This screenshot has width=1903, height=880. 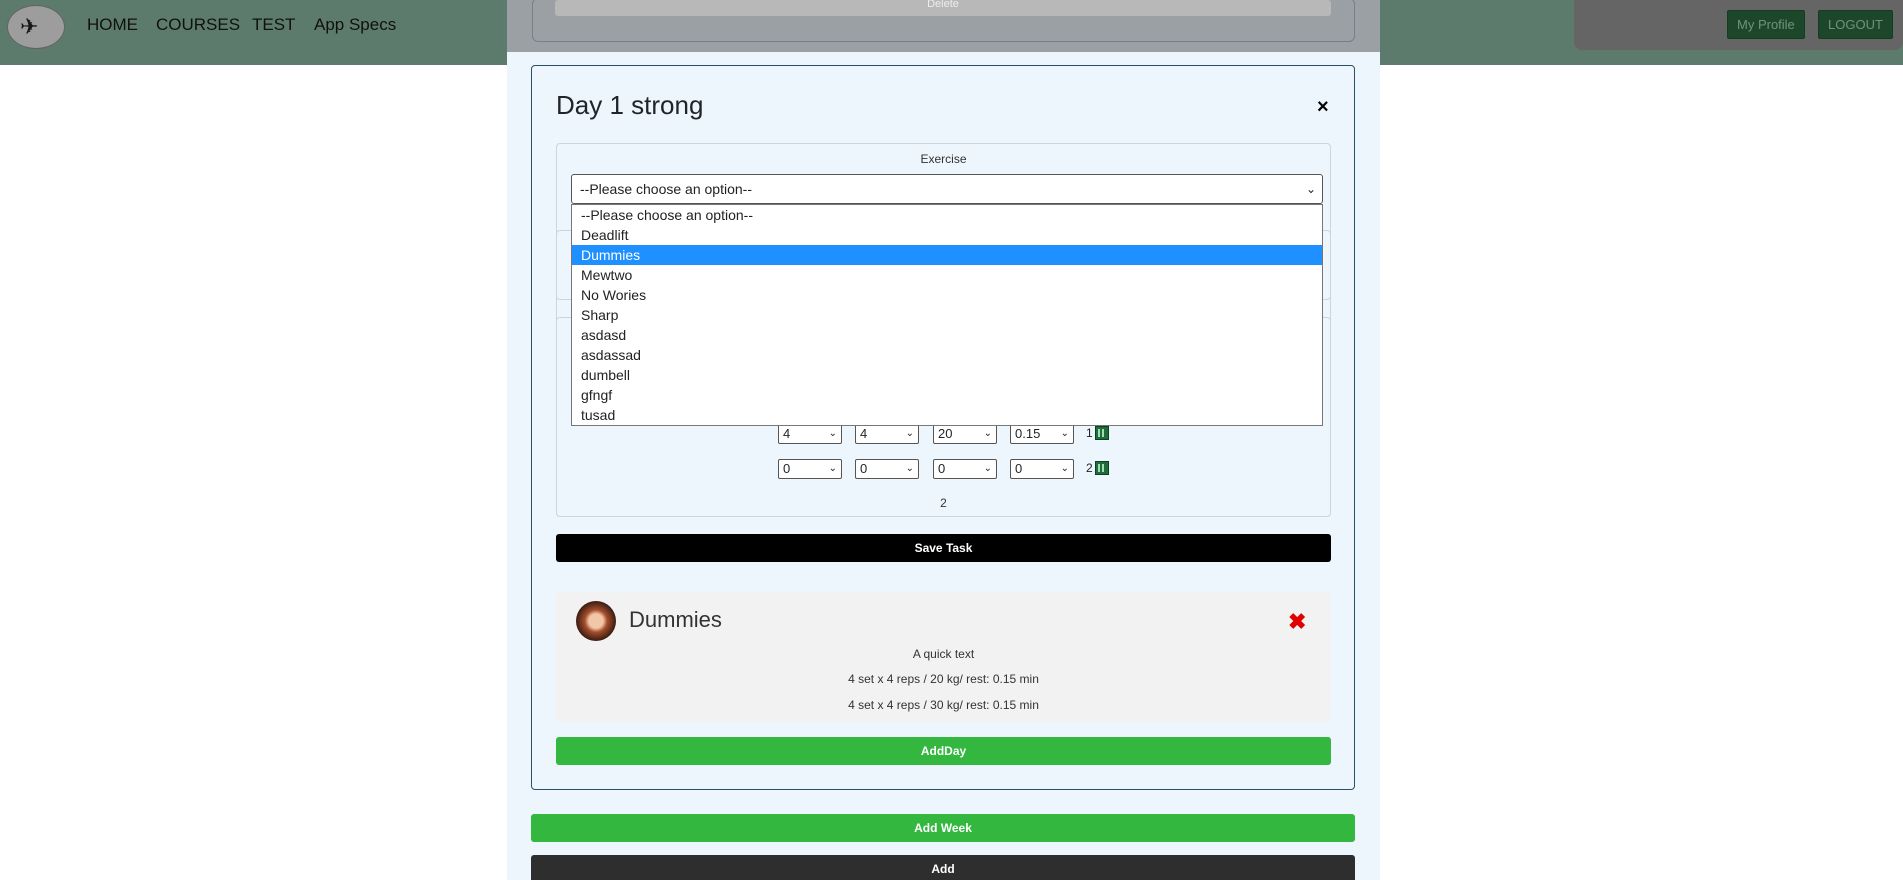 I want to click on reps-value: 0, so click(x=864, y=468).